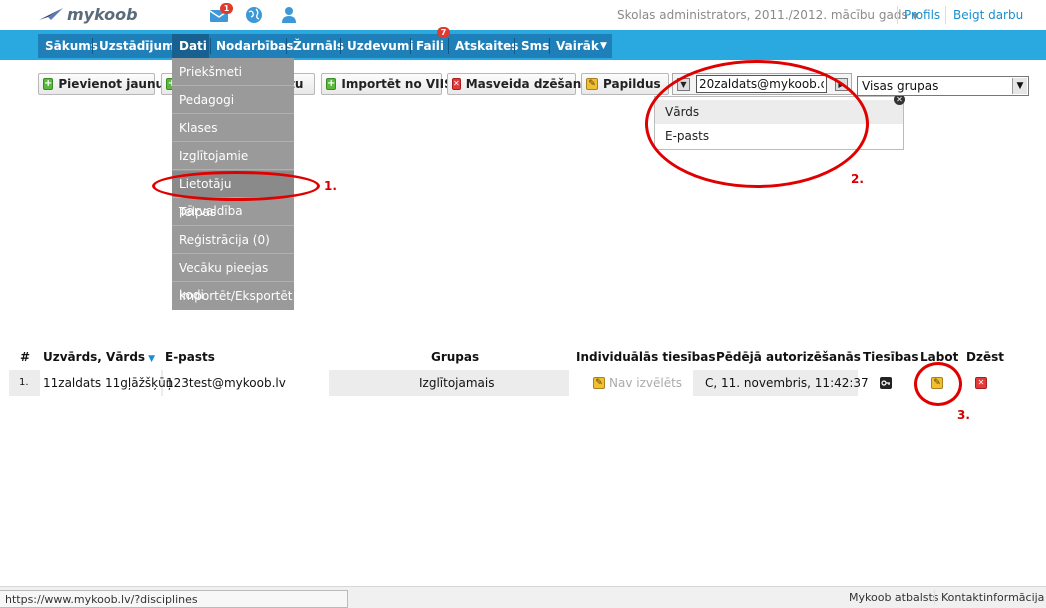  What do you see at coordinates (233, 296) in the screenshot?
I see `menu-item-import-export: Importēt/Eksportēt` at bounding box center [233, 296].